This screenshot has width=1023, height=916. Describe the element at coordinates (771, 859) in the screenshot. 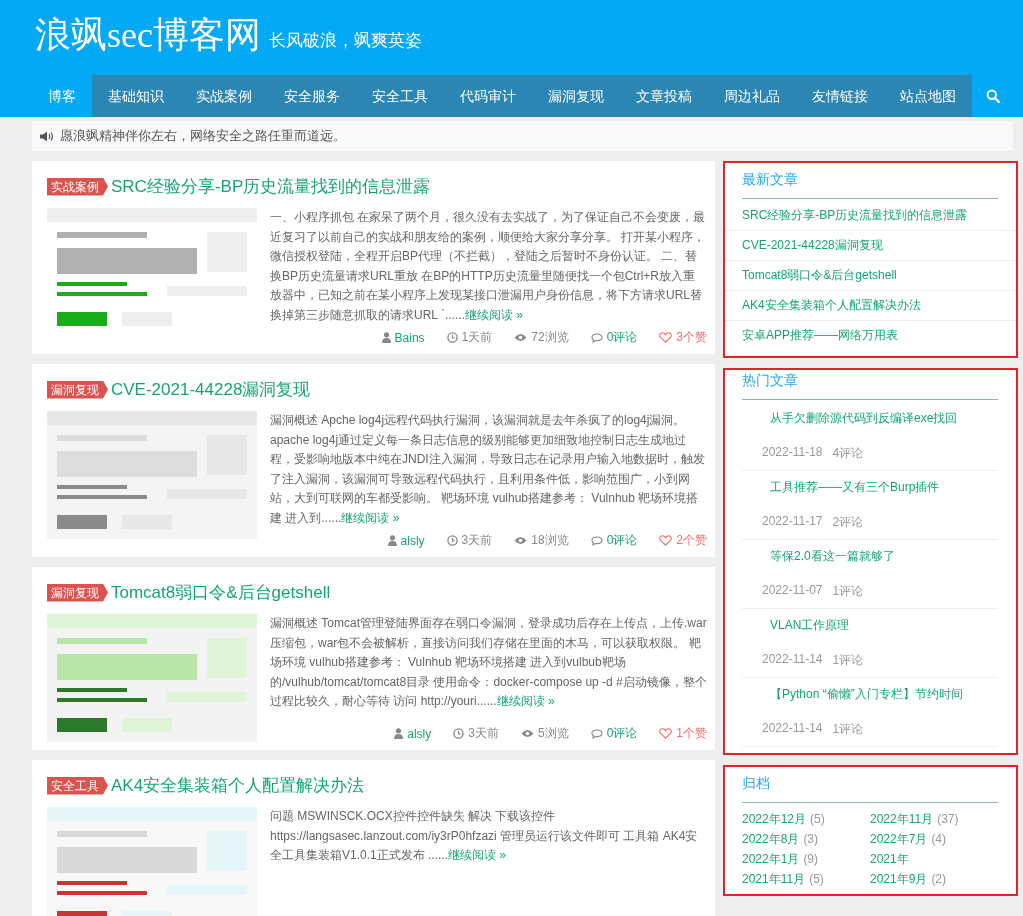

I see `archive-link: 2022年1月` at that location.